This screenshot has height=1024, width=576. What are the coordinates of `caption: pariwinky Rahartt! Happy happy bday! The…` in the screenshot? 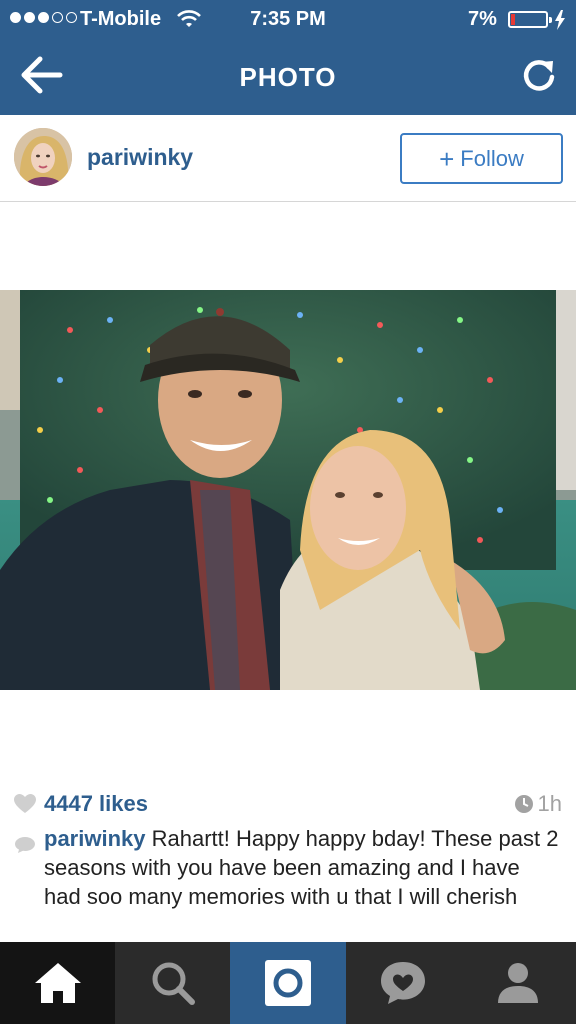 It's located at (286, 867).